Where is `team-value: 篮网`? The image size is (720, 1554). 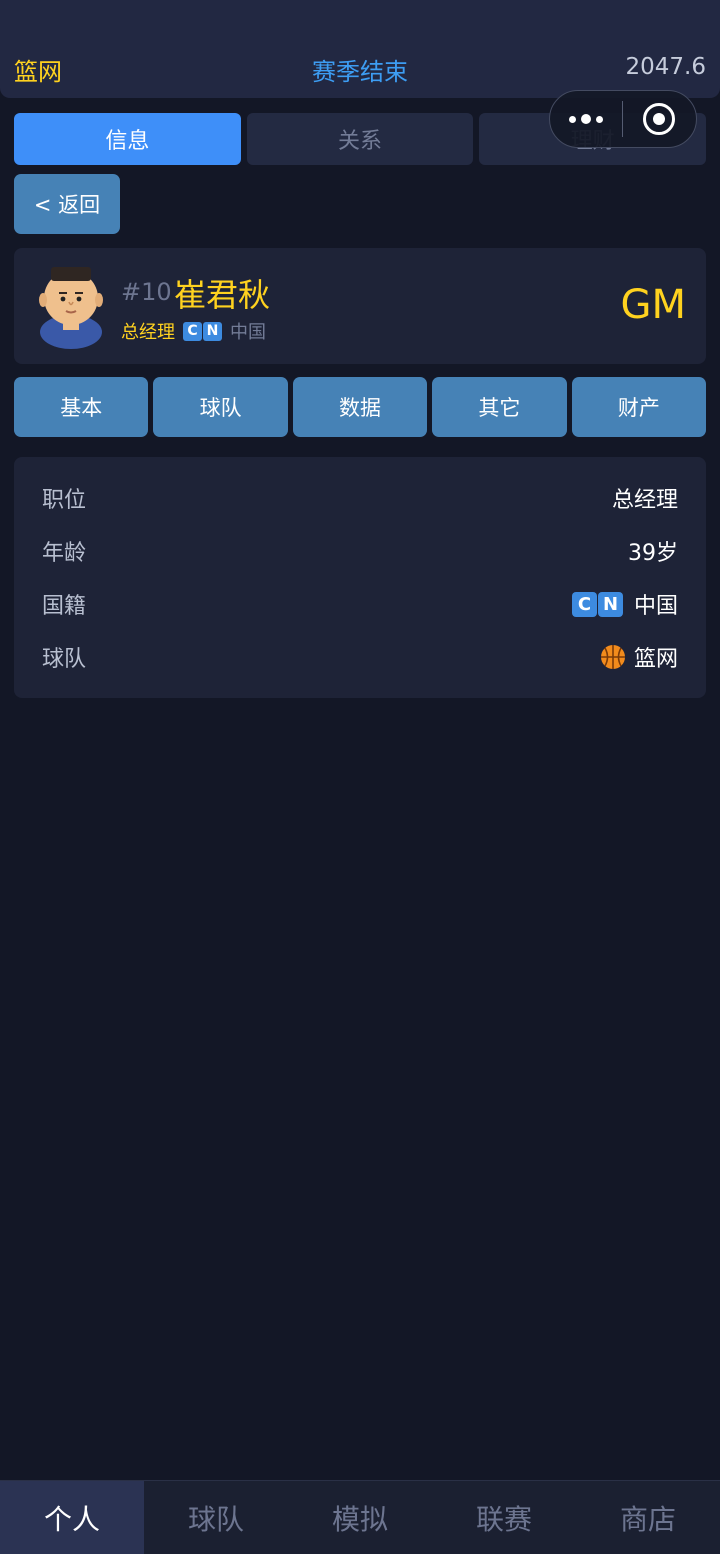
team-value: 篮网 is located at coordinates (639, 657).